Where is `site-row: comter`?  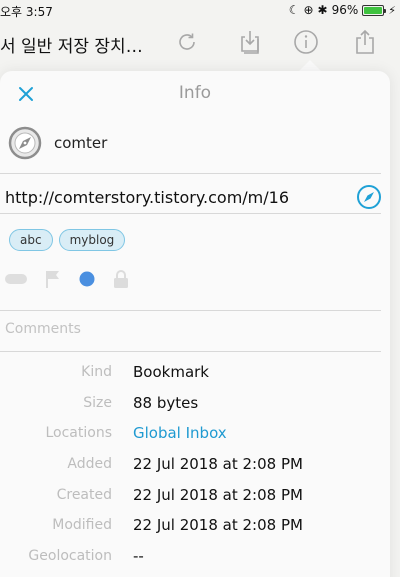
site-row: comter is located at coordinates (195, 146).